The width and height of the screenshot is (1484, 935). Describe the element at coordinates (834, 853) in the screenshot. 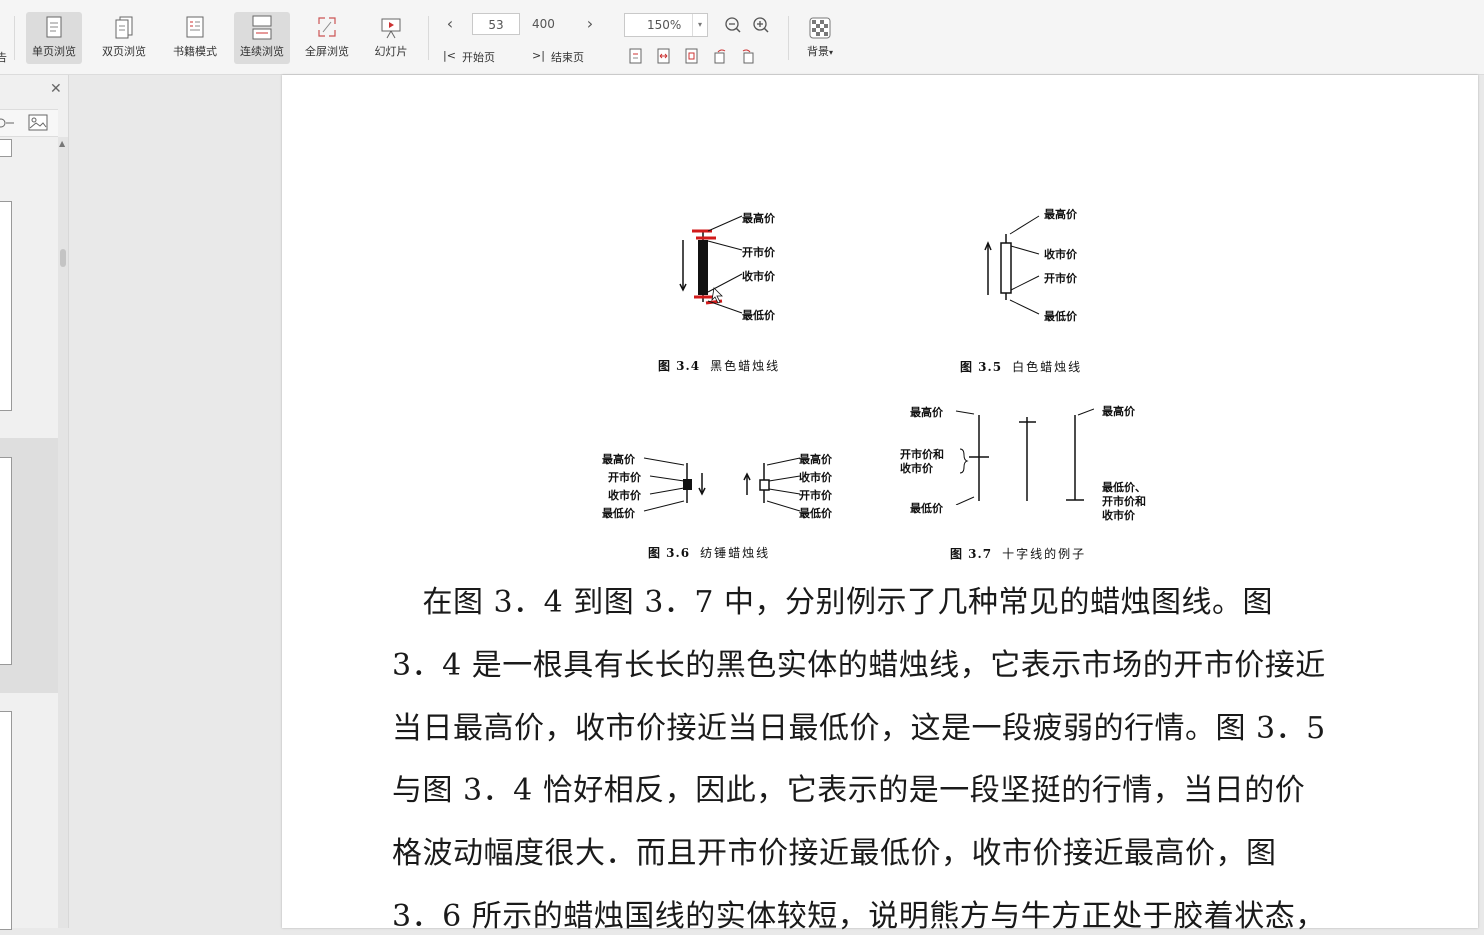

I see `body-text-line: 格波动幅度很大．而且开市价接近最低价，收市价接近最高价，图` at that location.